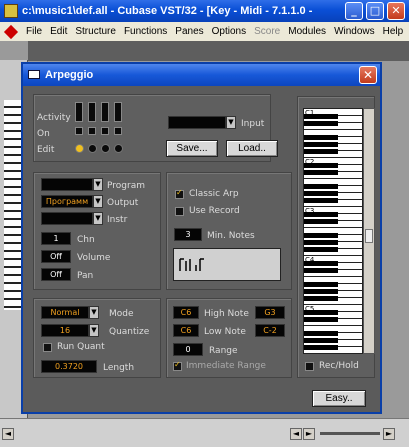 Image resolution: width=409 pixels, height=447 pixels. Describe the element at coordinates (339, 366) in the screenshot. I see `rec-hold-label: Rec/Hold` at that location.